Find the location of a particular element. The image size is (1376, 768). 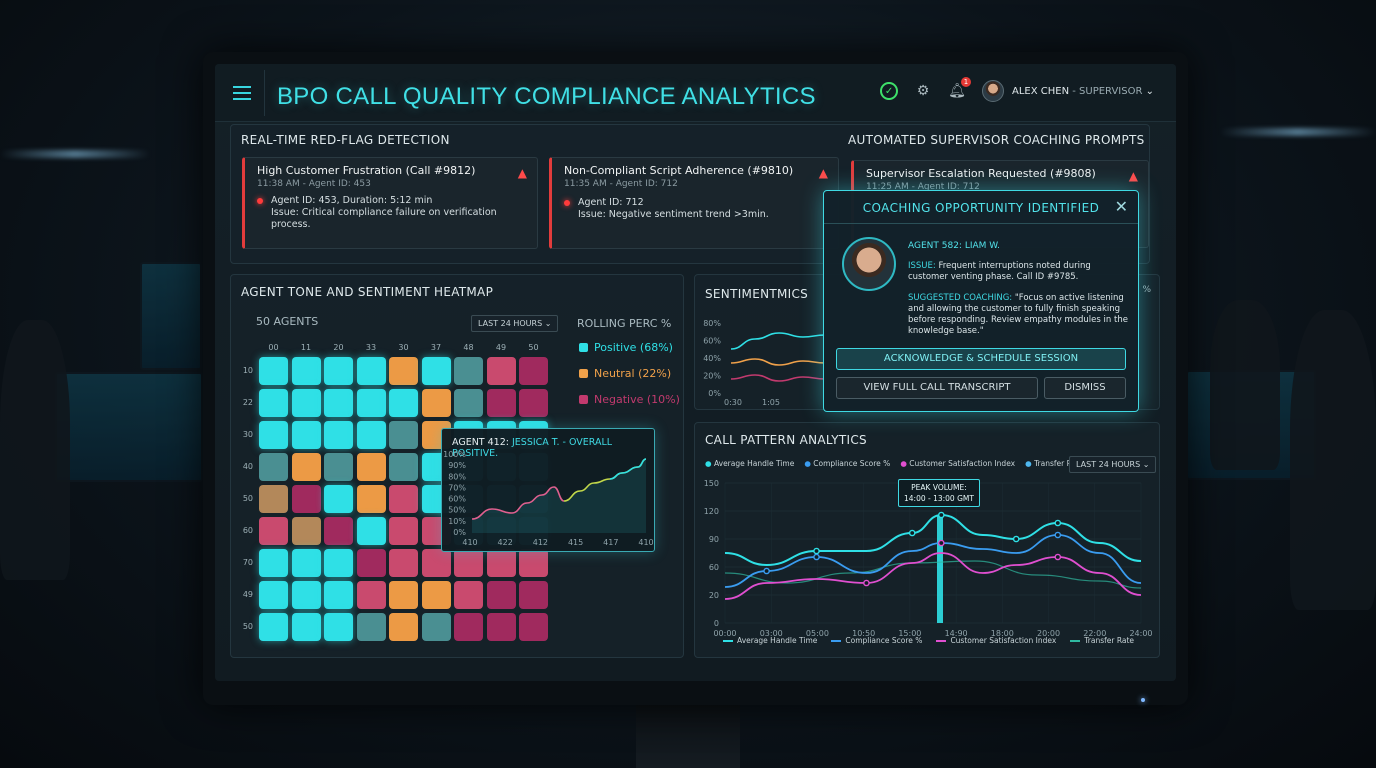

avatar is located at coordinates (993, 91).